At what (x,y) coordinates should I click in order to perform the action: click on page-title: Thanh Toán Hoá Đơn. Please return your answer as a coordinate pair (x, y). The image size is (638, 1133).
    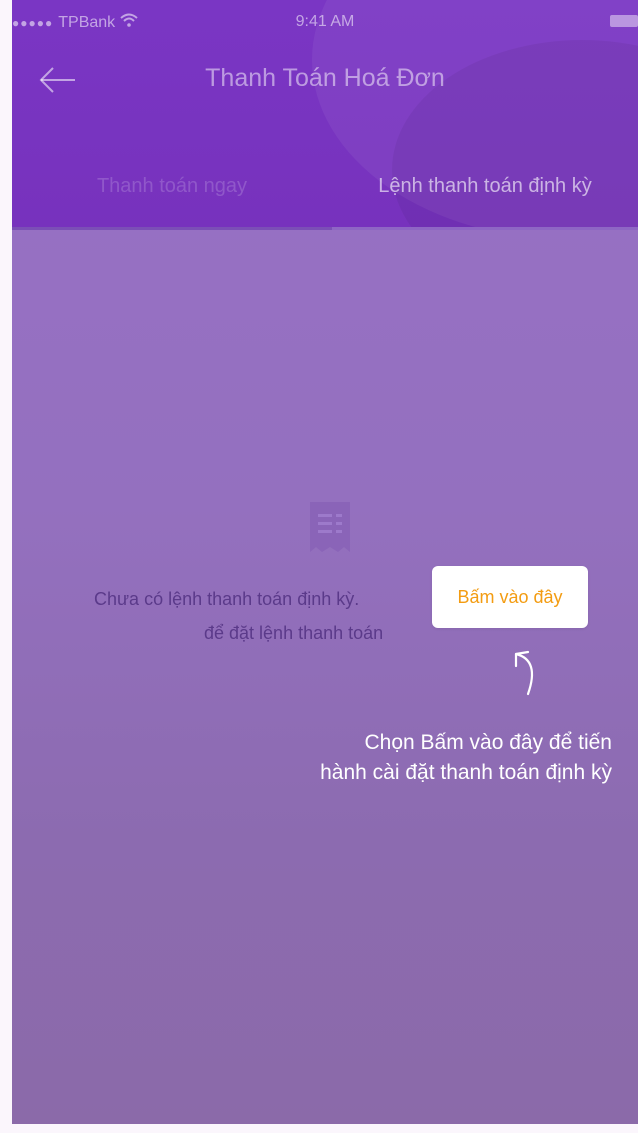
    Looking at the image, I should click on (325, 78).